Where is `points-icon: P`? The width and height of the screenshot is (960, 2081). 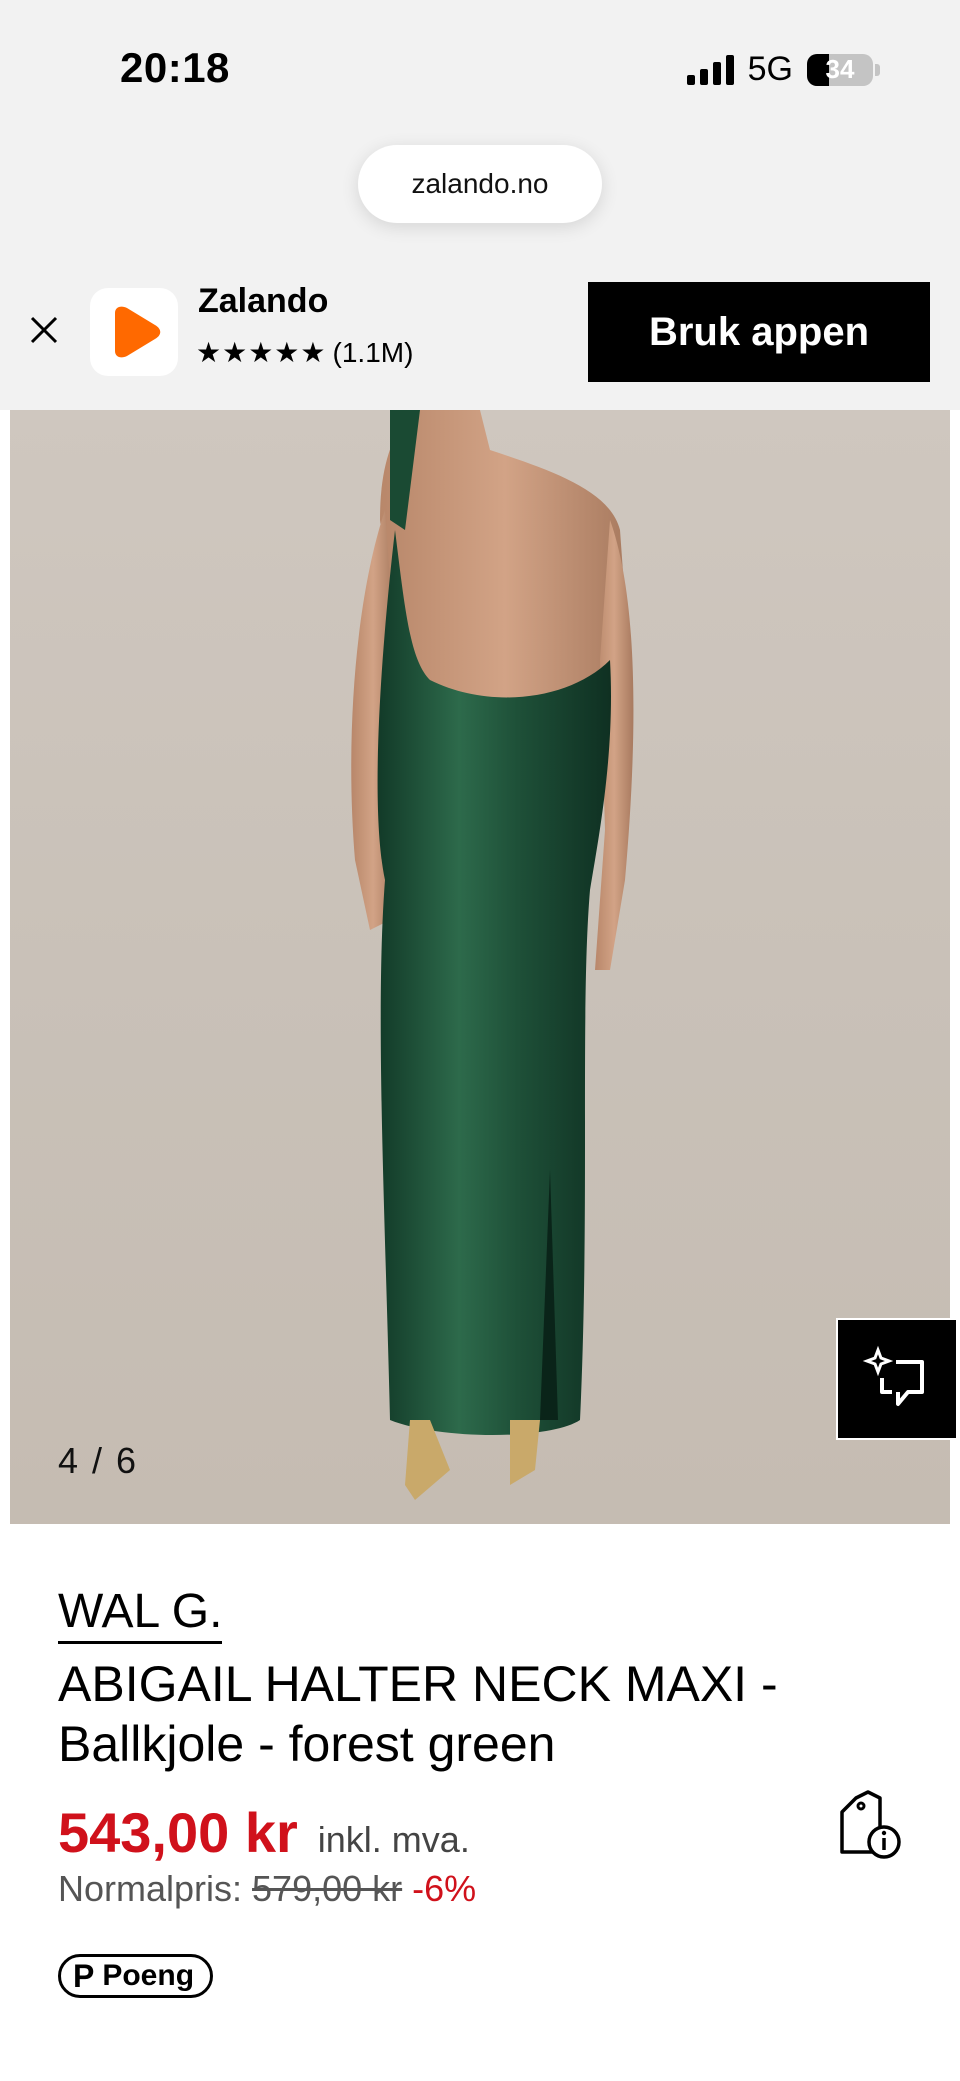
points-icon: P is located at coordinates (84, 1975).